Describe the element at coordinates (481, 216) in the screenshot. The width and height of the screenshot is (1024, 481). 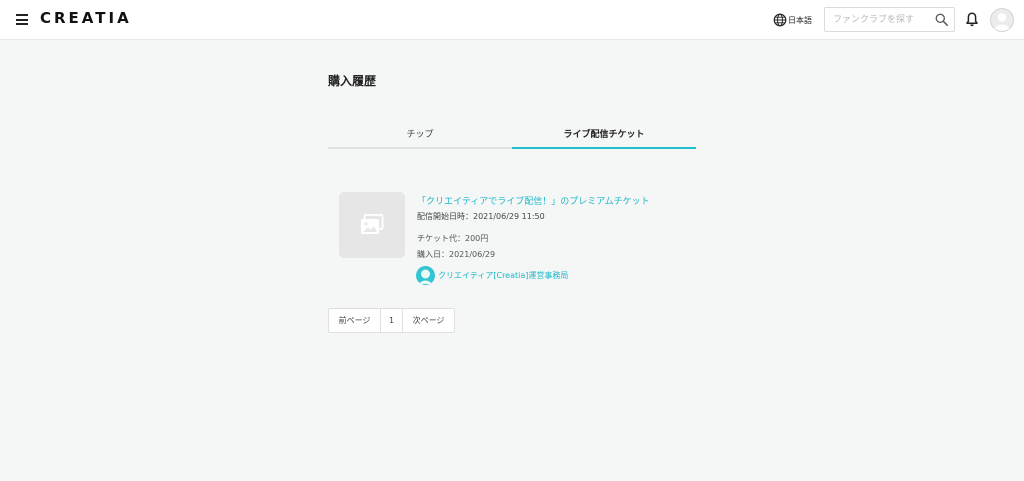
I see `stream-start-datetime: 配信開始日時：2021/06/29 11:50` at that location.